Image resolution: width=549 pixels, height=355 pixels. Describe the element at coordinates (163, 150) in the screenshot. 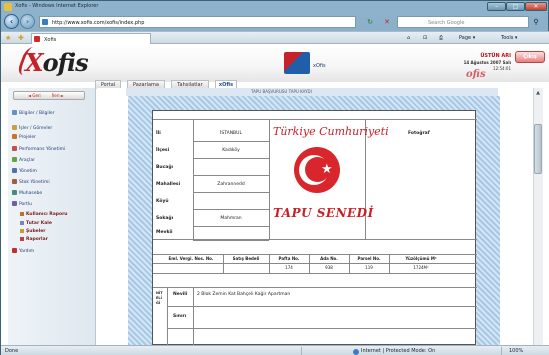

I see `field-label: İlçesi` at that location.